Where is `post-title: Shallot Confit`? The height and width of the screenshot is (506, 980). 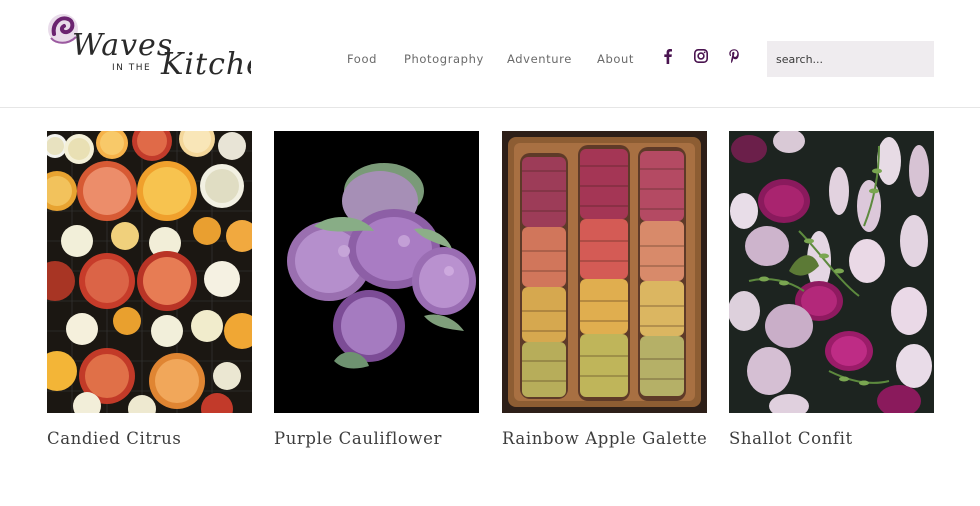 post-title: Shallot Confit is located at coordinates (791, 438).